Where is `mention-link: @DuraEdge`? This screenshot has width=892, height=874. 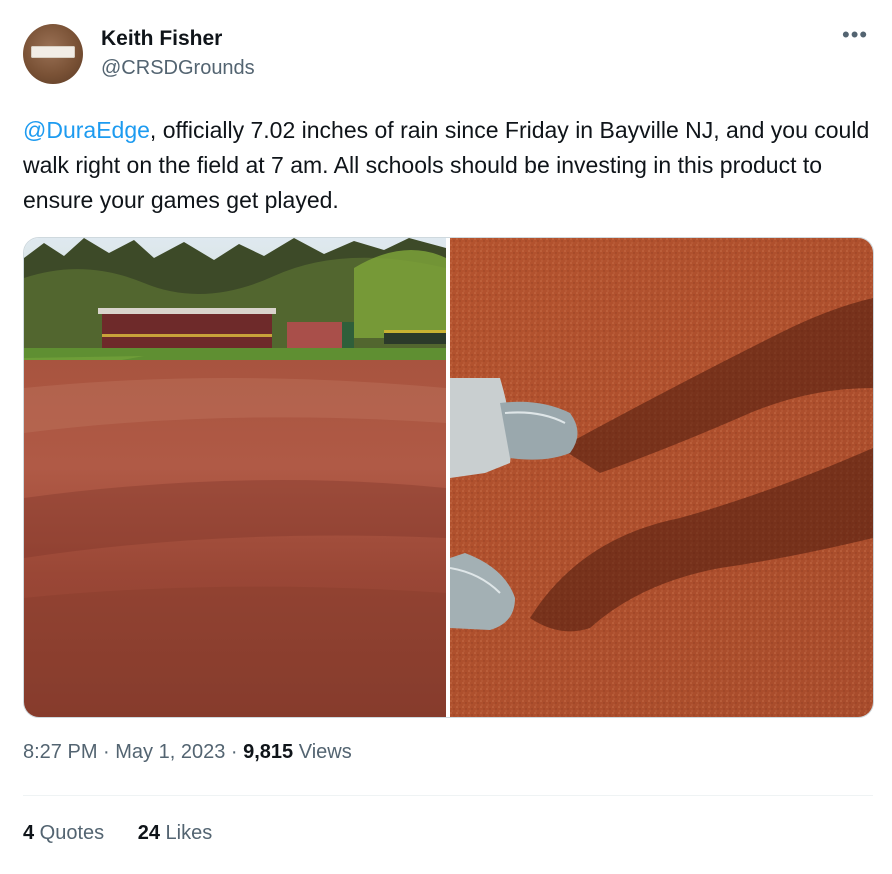 mention-link: @DuraEdge is located at coordinates (86, 130).